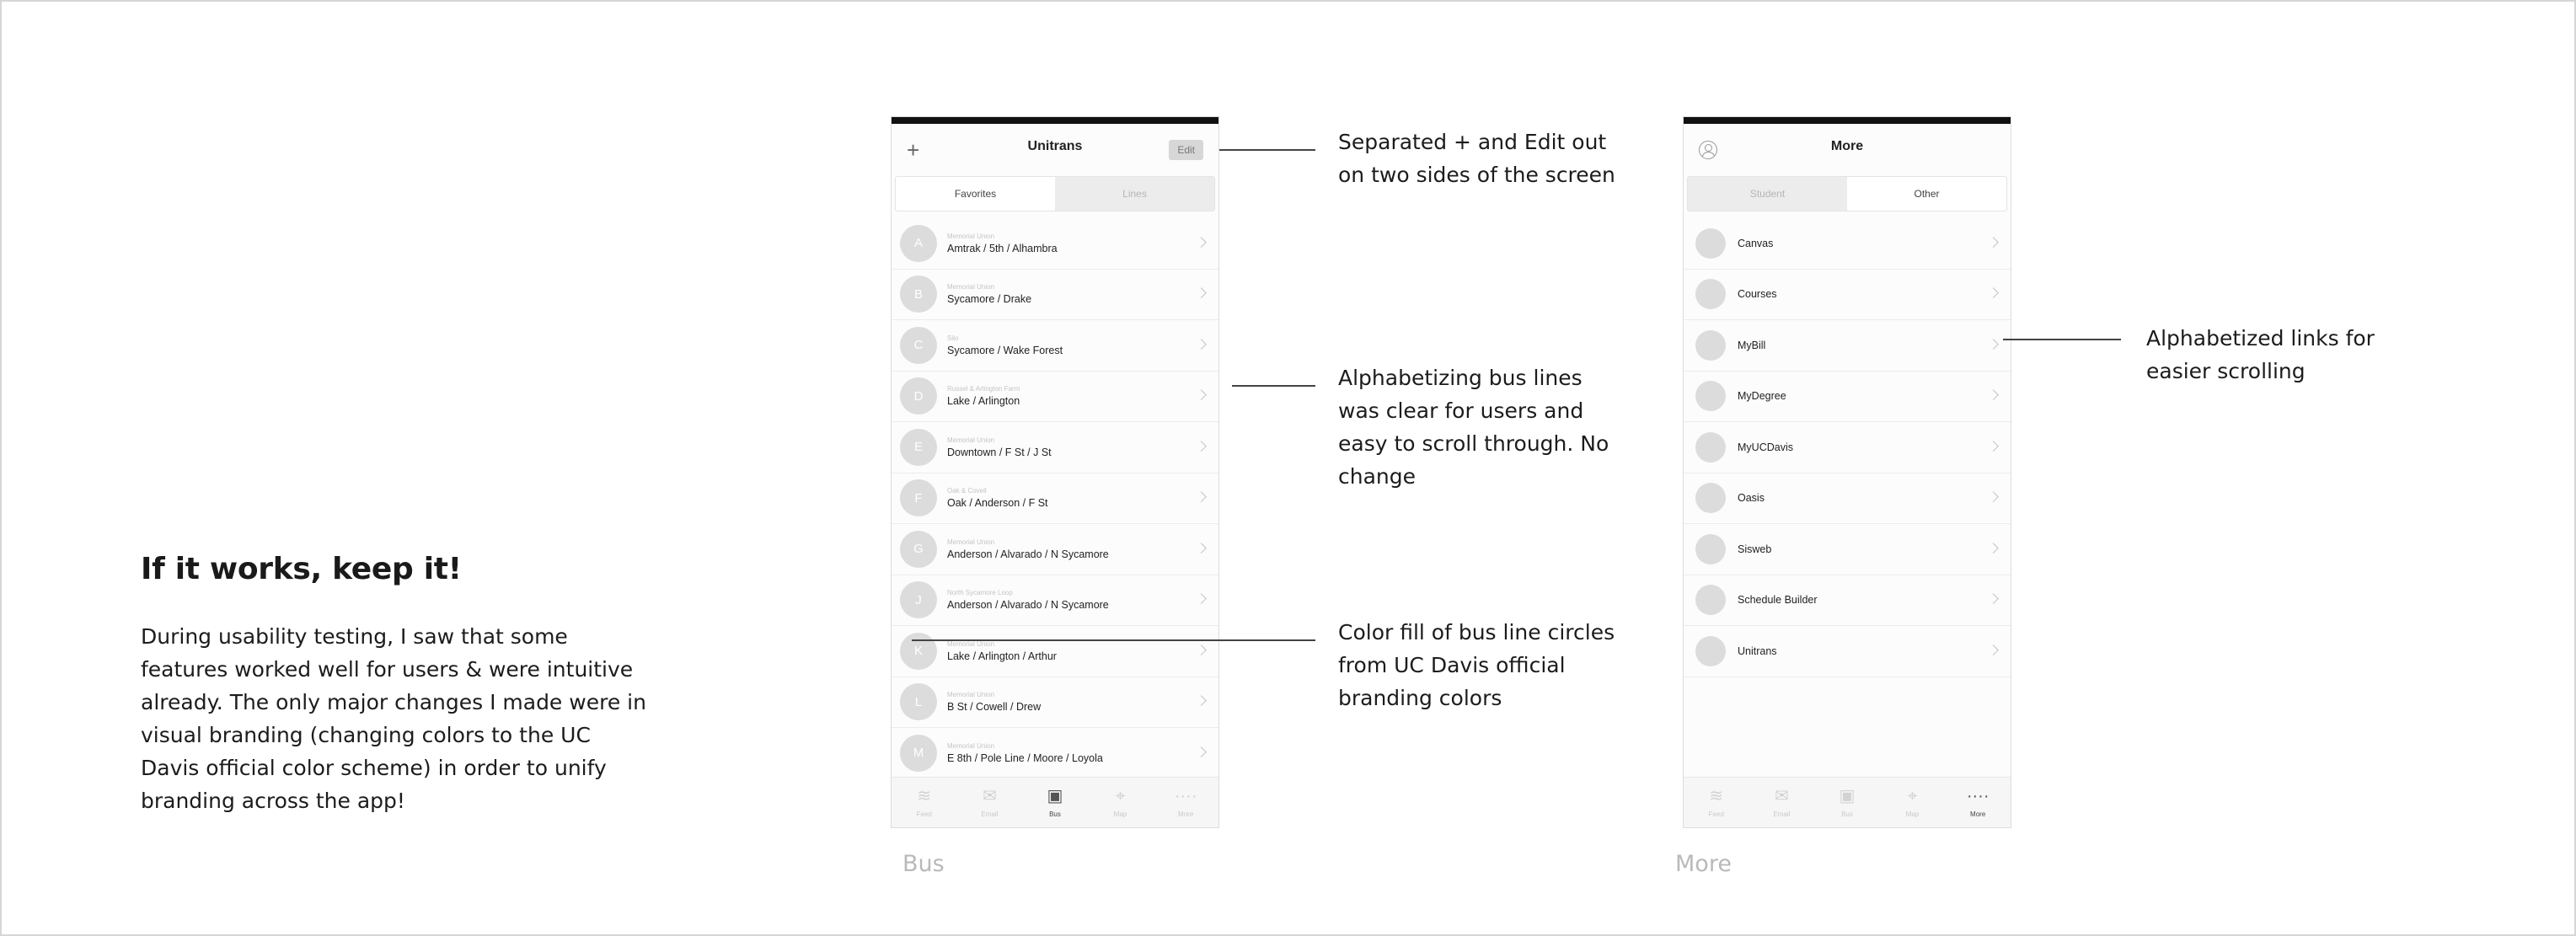 This screenshot has height=936, width=2576. What do you see at coordinates (1186, 150) in the screenshot?
I see `edit-button: Edit` at bounding box center [1186, 150].